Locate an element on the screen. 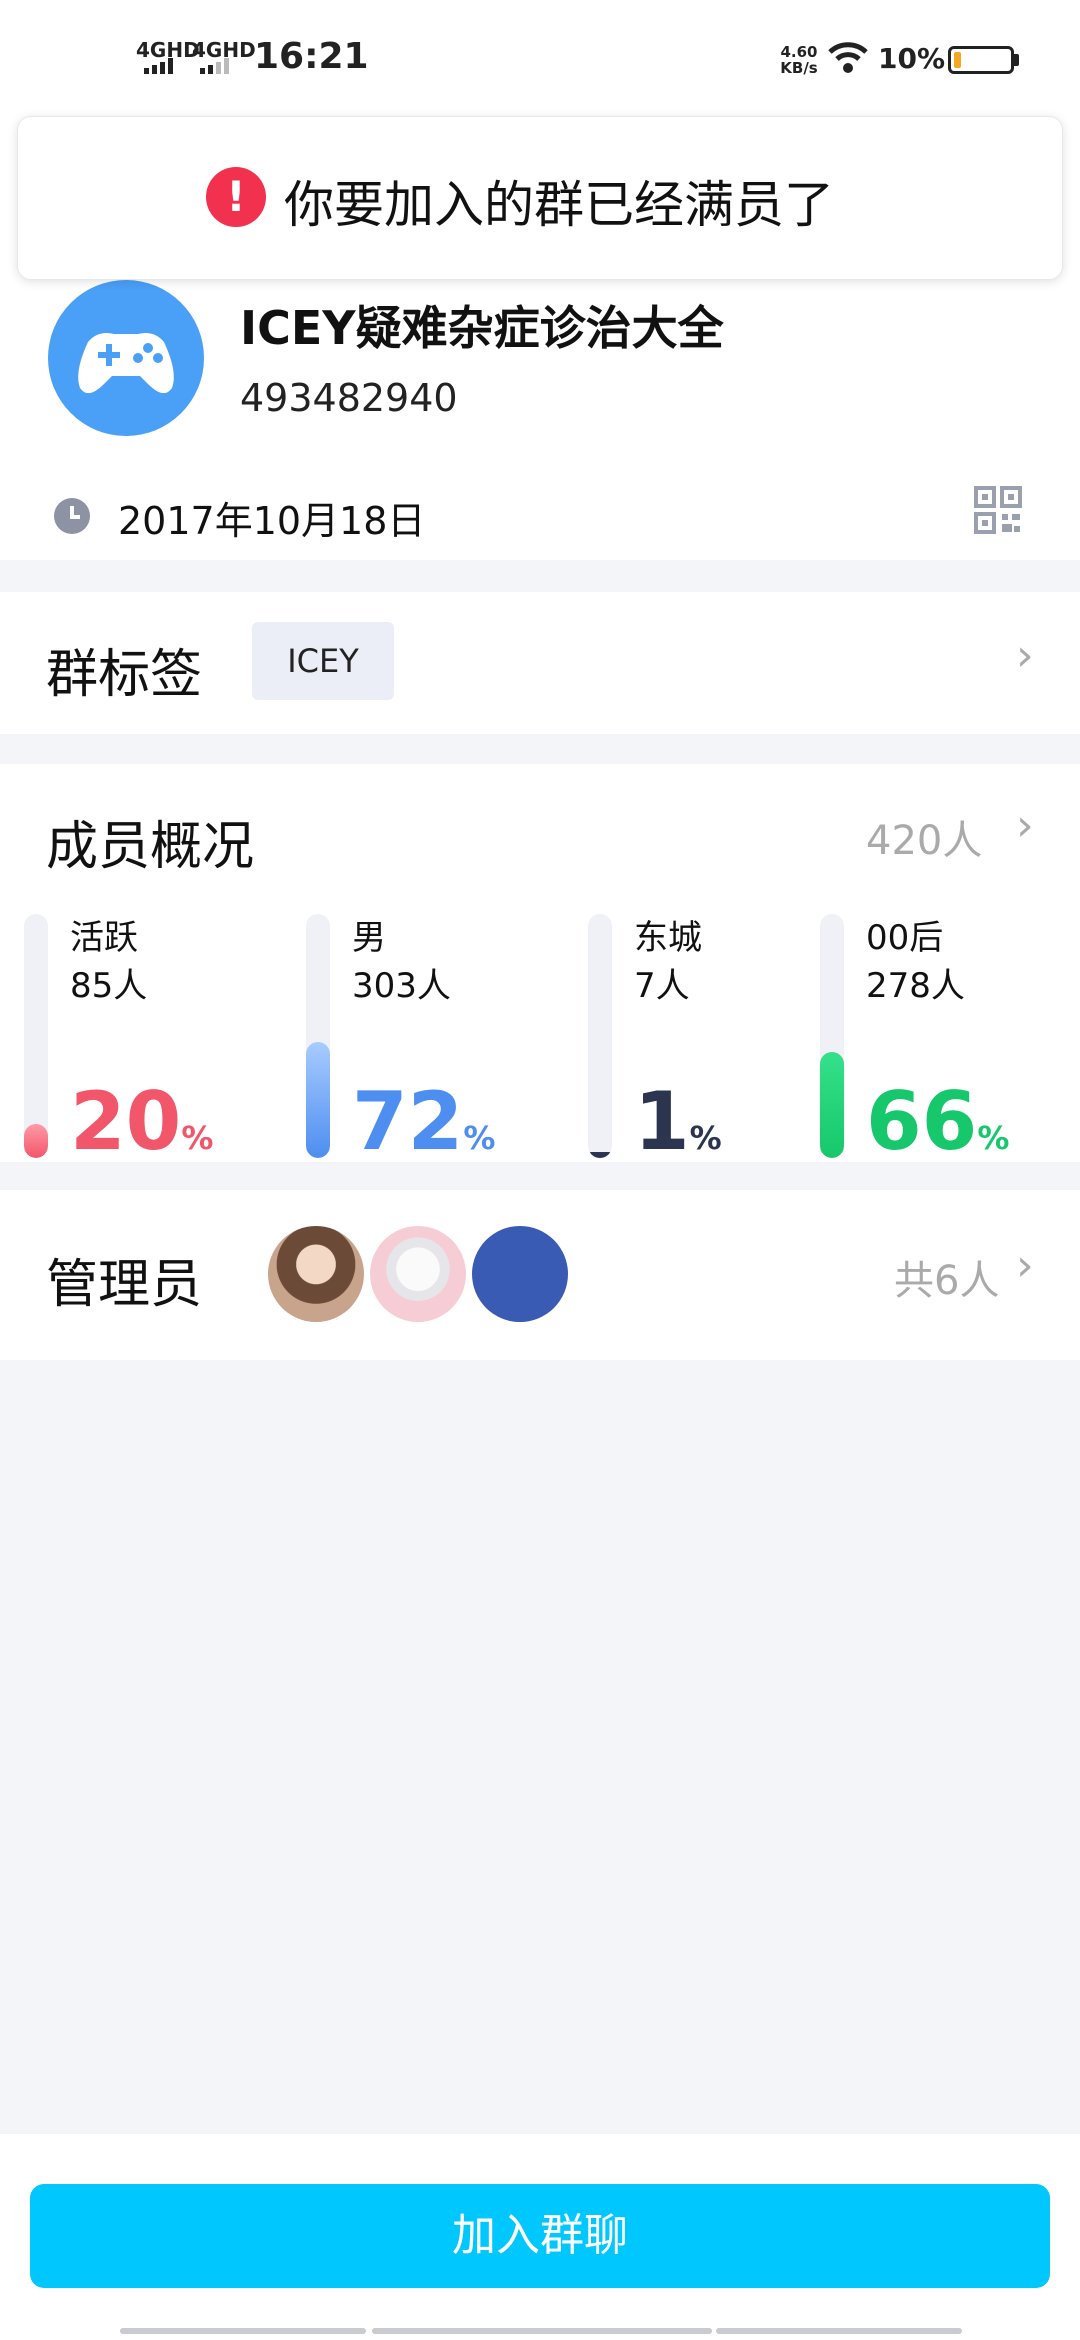  toast-message: 你要加入的群已经满员了 is located at coordinates (559, 205).